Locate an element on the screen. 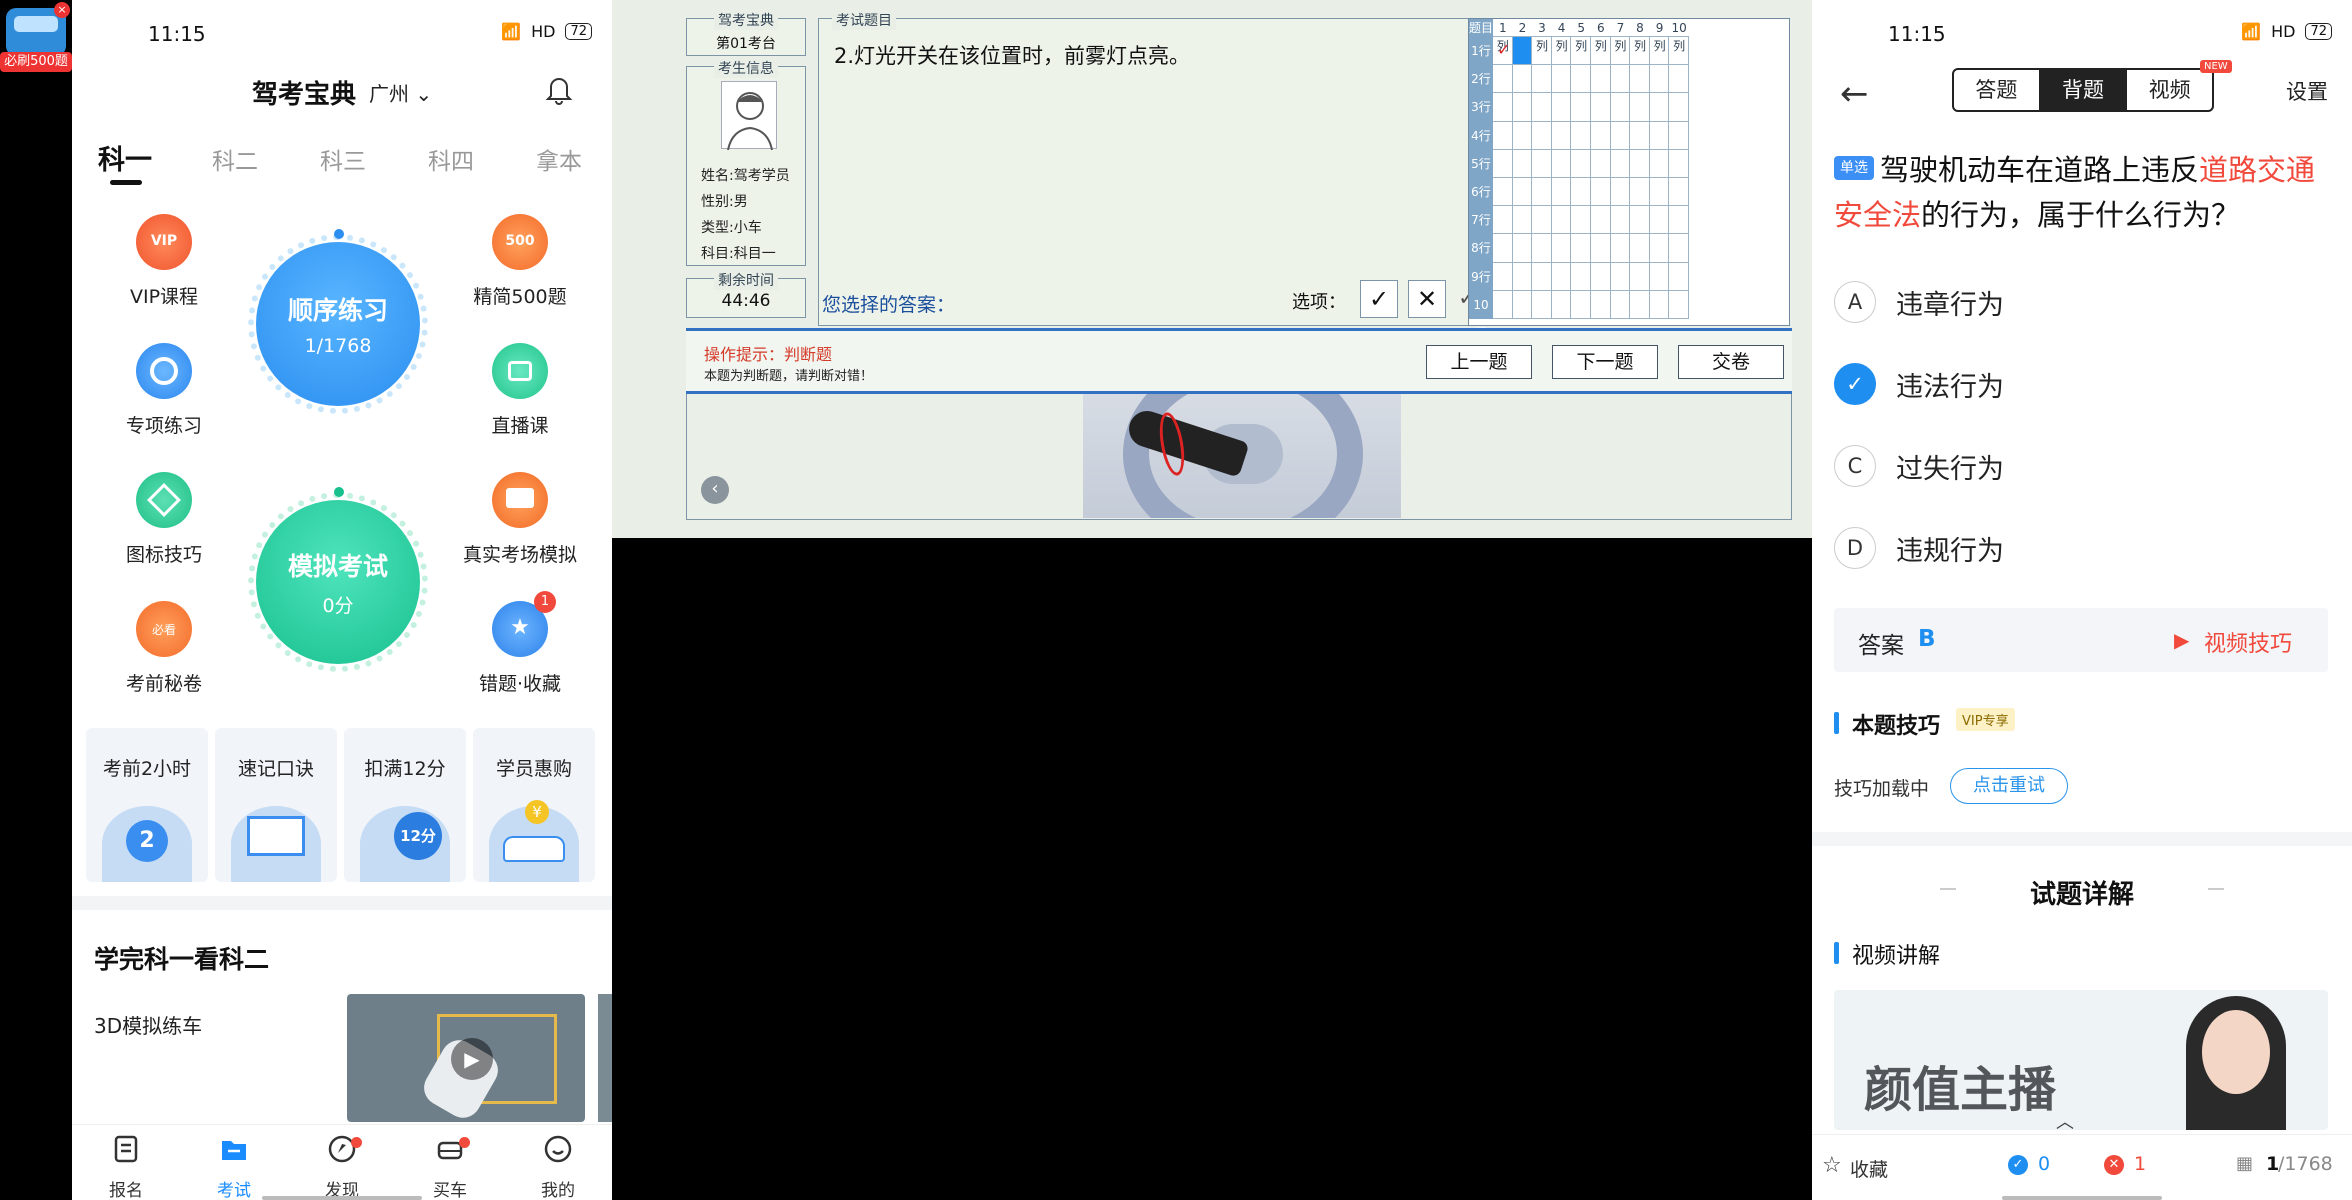  card-2-hours: 考前2小时 2 is located at coordinates (147, 805).